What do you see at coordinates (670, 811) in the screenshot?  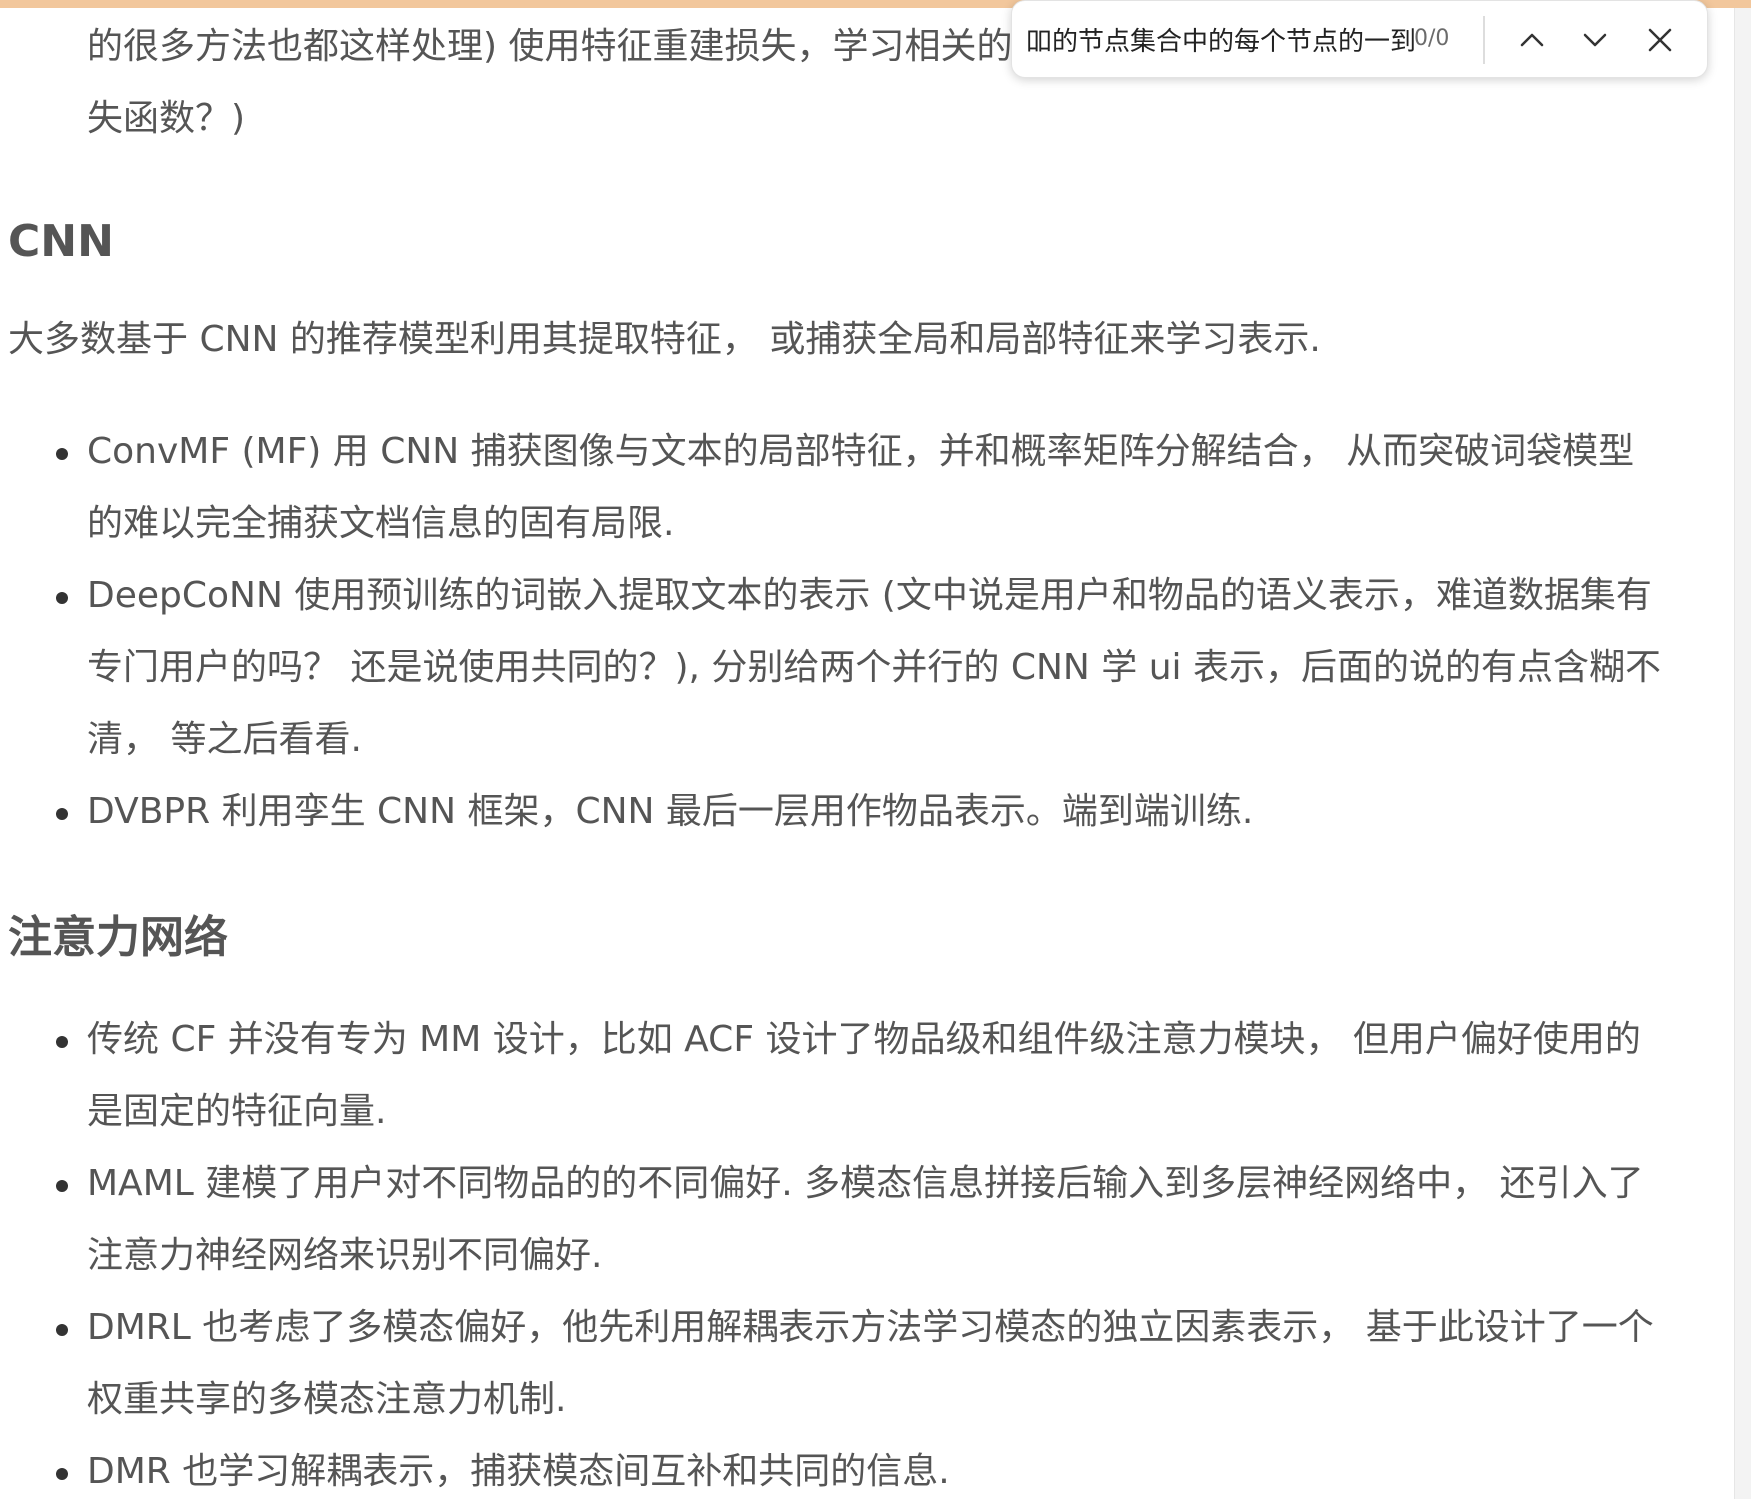 I see `list-item-line: DVBPR 利用孪生 CNN 框架，CNN 最后一层用作物品表示。端到端训练.` at bounding box center [670, 811].